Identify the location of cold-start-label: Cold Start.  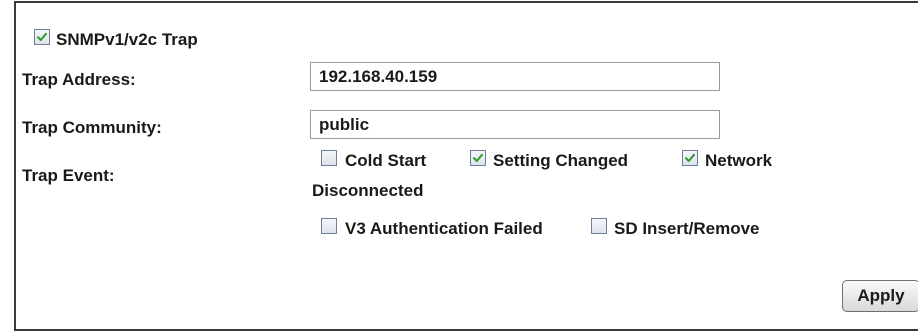
(386, 160).